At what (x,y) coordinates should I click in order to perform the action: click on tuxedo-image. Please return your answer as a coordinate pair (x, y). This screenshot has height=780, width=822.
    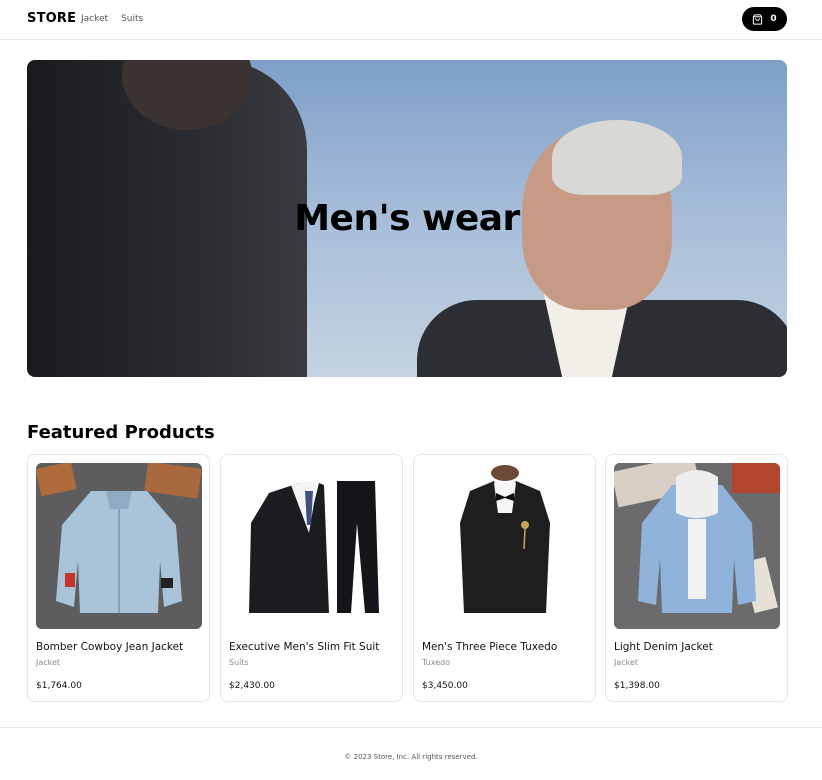
    Looking at the image, I should click on (505, 546).